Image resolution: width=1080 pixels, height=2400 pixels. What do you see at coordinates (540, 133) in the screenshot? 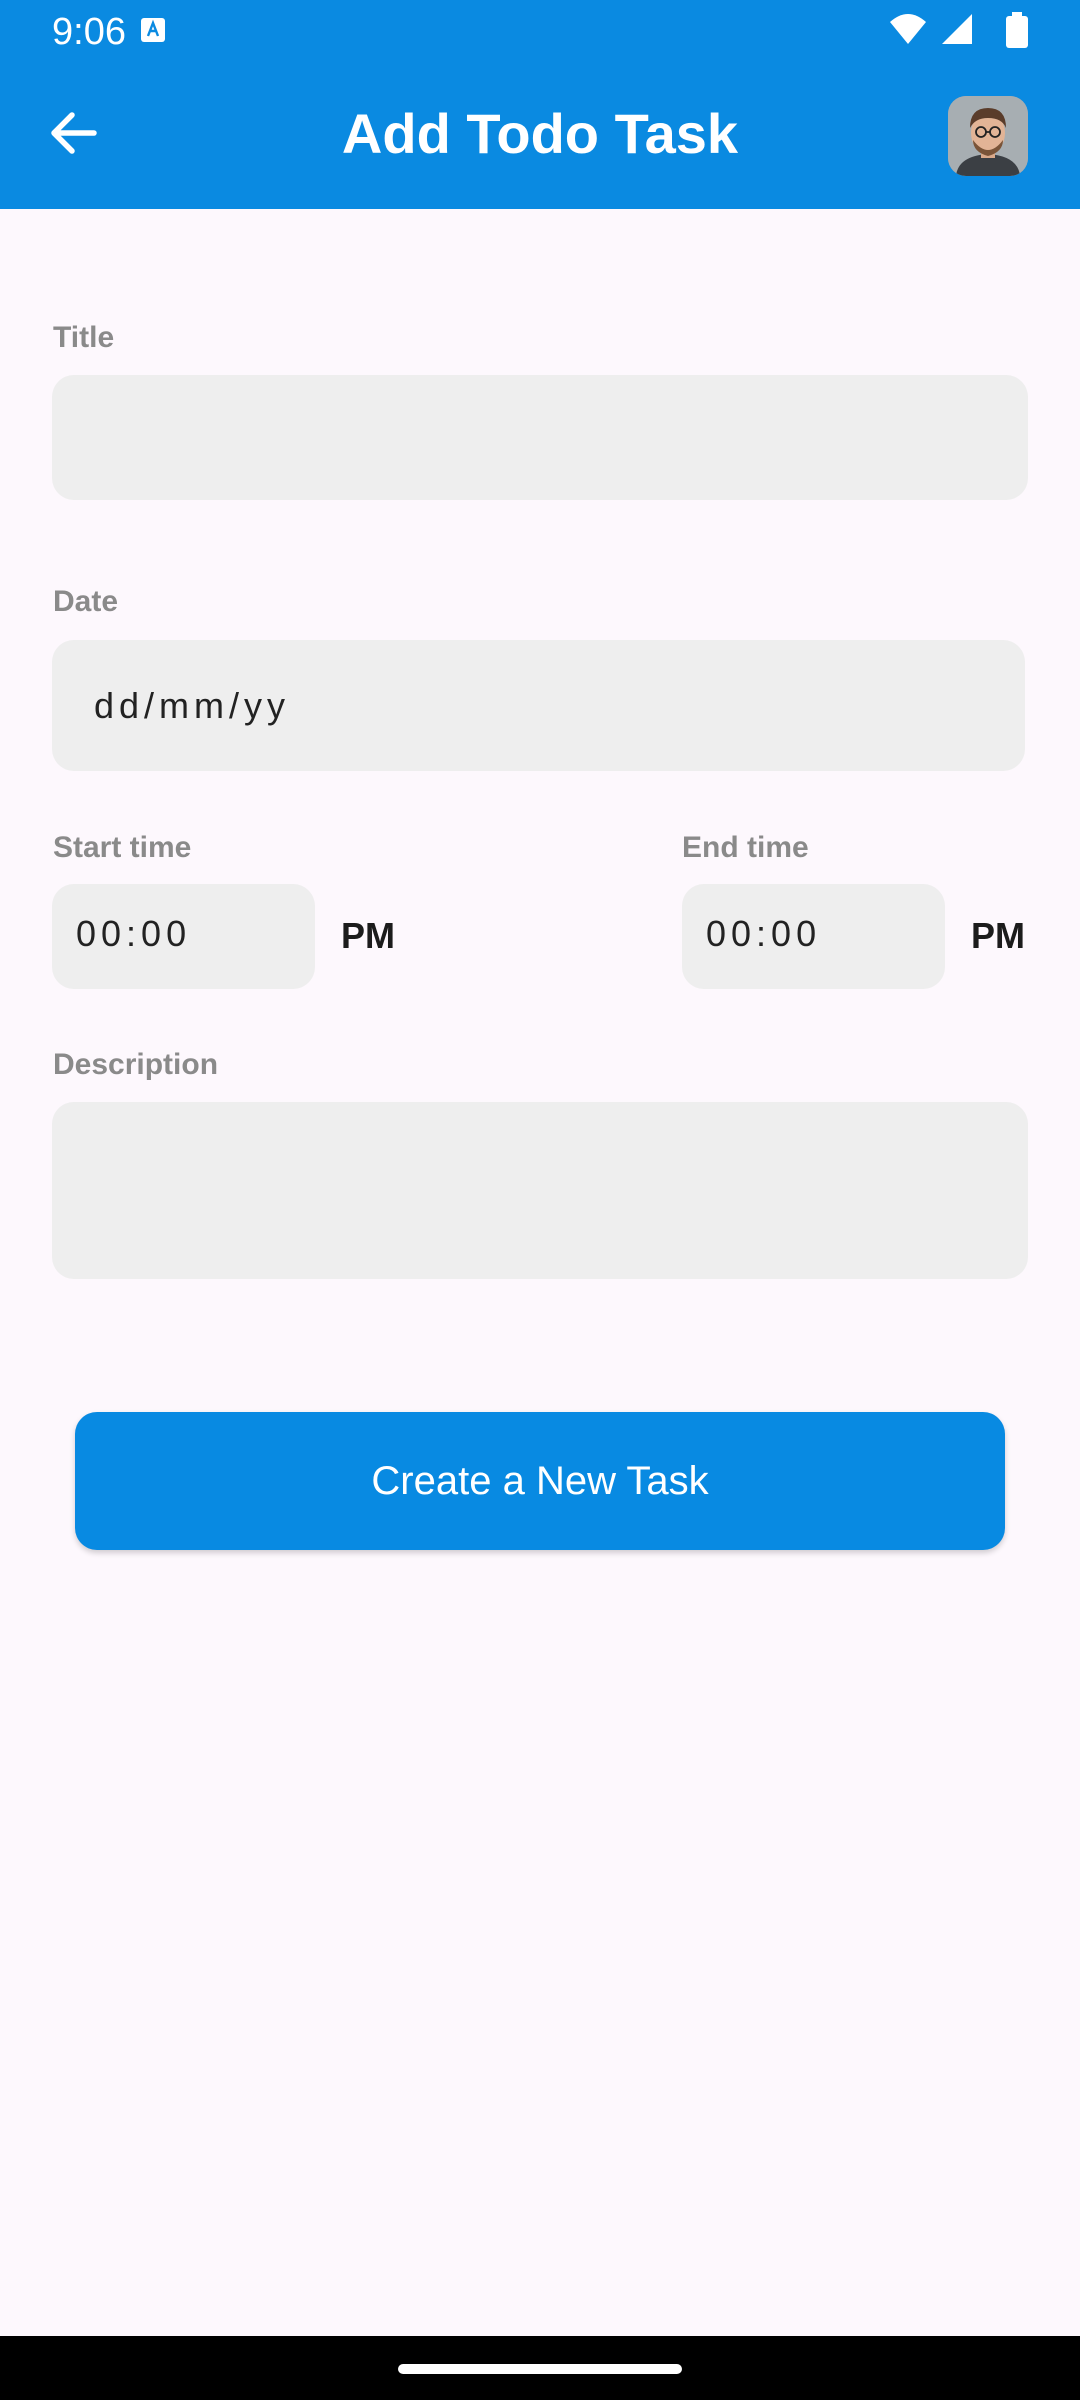
I see `page-title: Add Todo Task` at bounding box center [540, 133].